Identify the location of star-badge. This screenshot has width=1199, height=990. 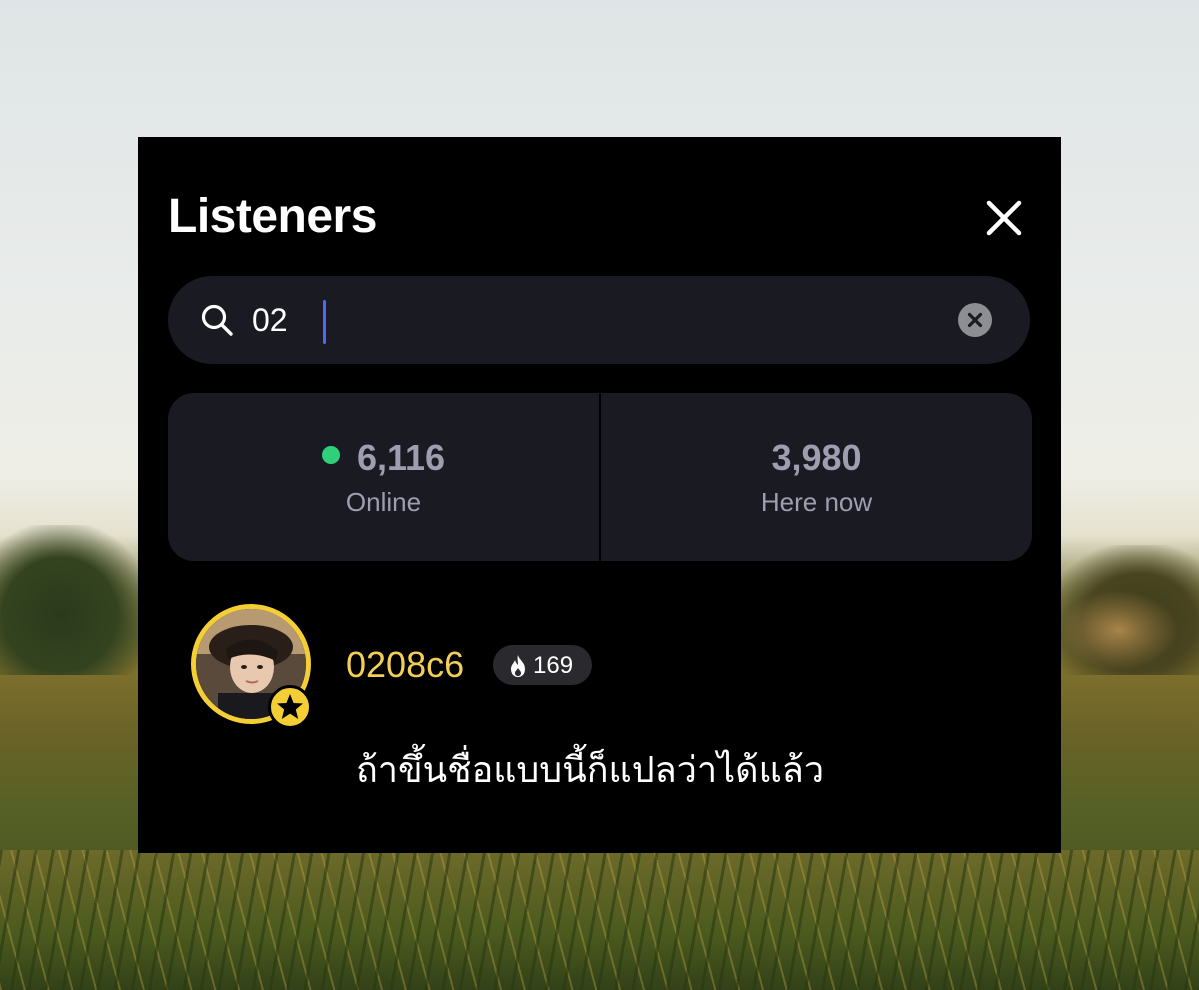
(290, 707).